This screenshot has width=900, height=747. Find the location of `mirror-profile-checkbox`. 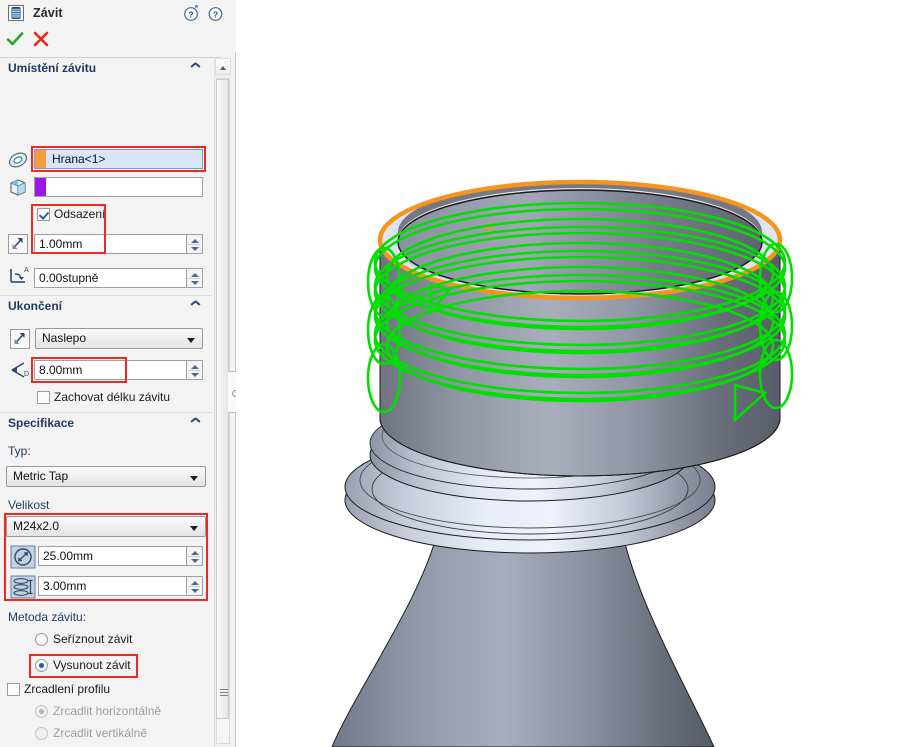

mirror-profile-checkbox is located at coordinates (13, 689).